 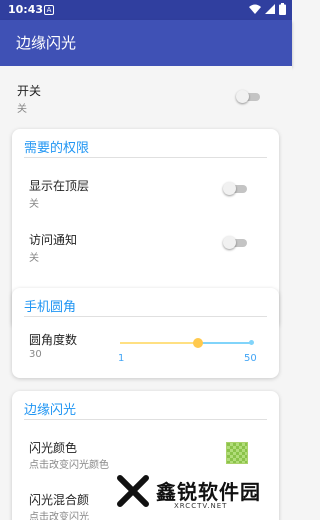 I want to click on master-toggle-row: 开关 关, so click(x=146, y=94).